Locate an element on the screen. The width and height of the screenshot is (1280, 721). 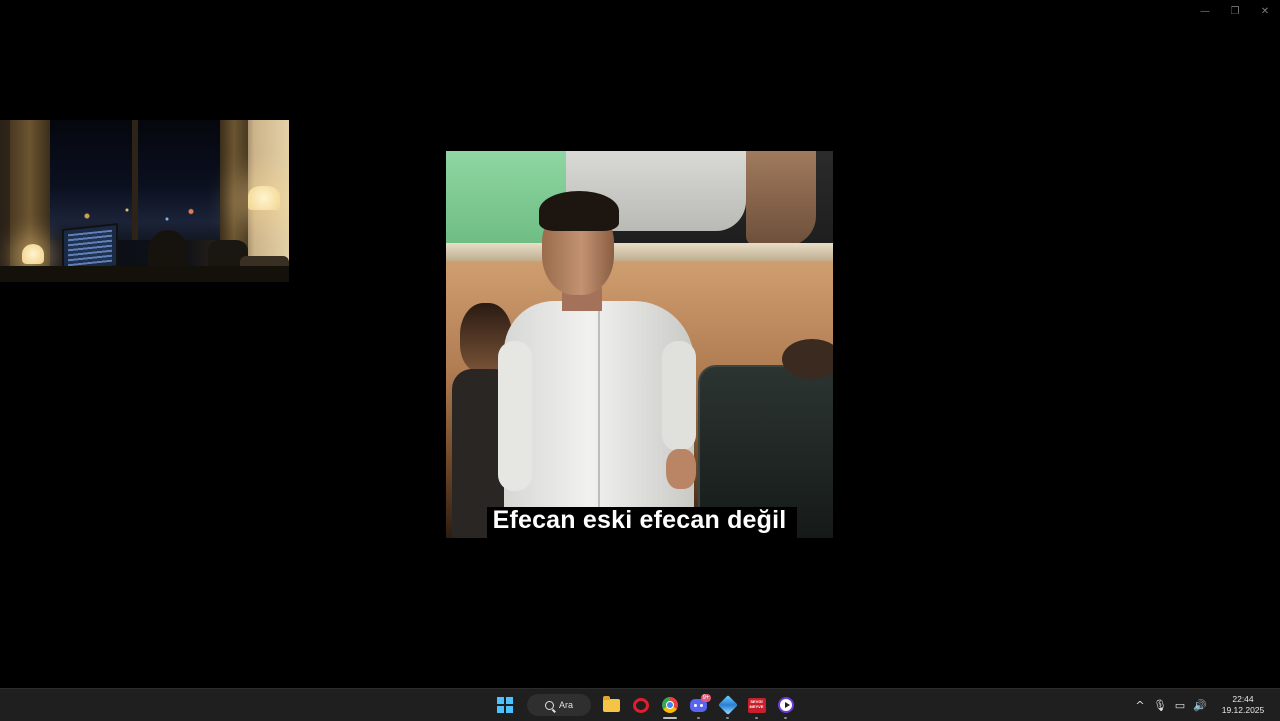
file-explorer-button is located at coordinates (611, 705).